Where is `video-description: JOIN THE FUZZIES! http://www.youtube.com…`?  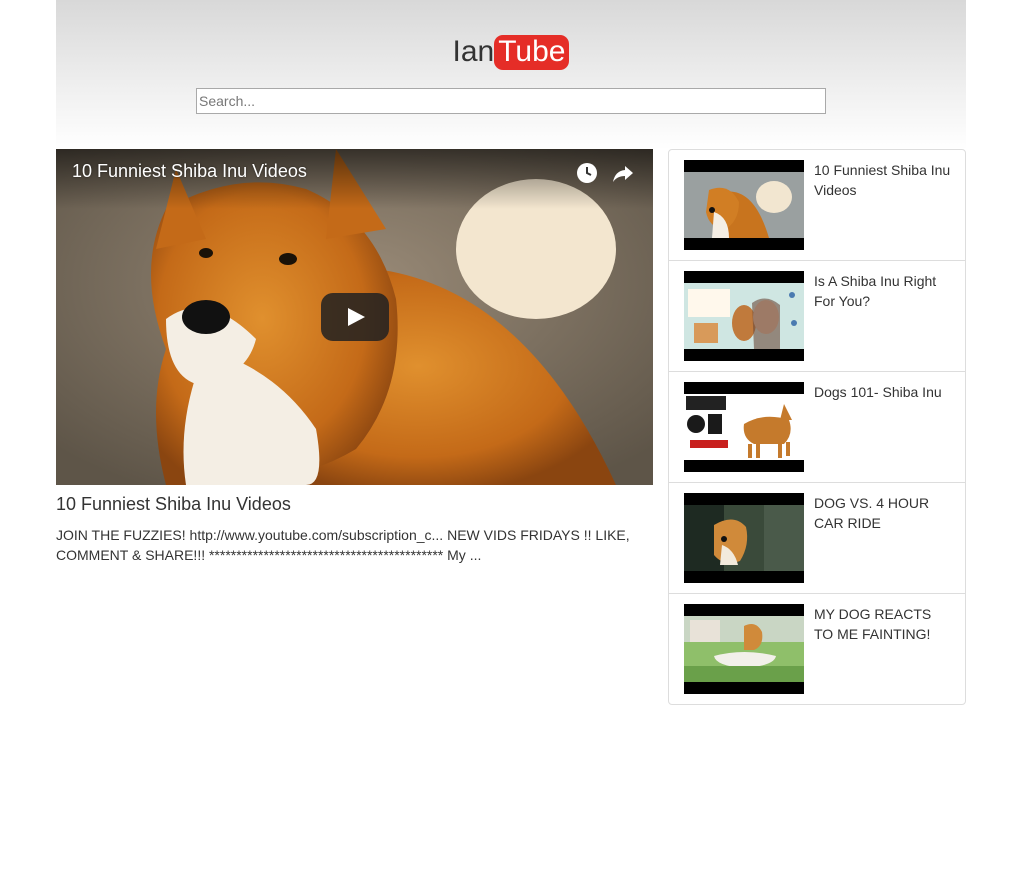 video-description: JOIN THE FUZZIES! http://www.youtube.com… is located at coordinates (343, 545).